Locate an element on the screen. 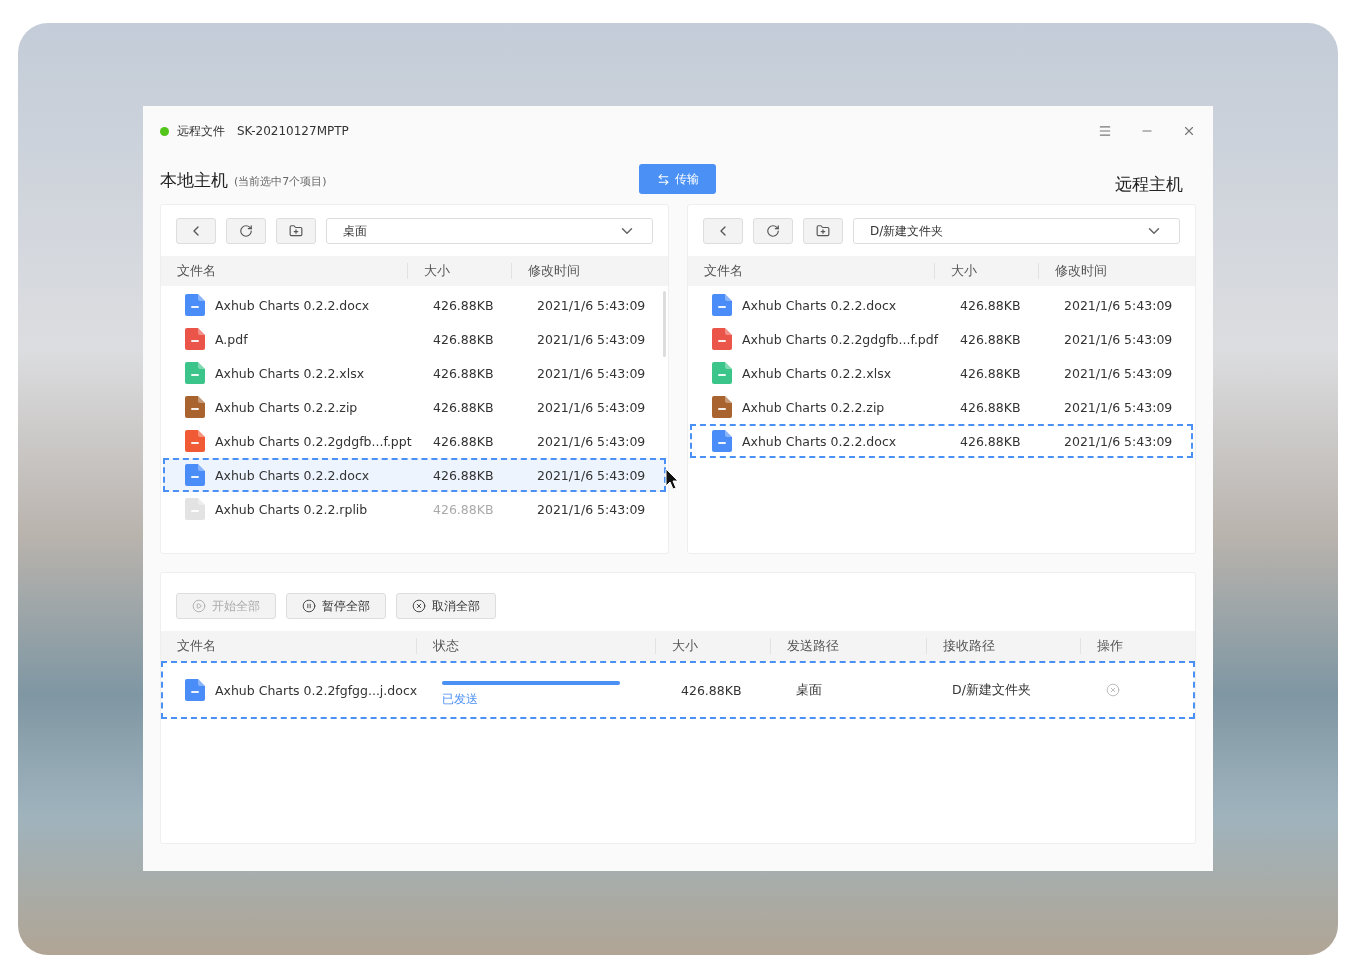  destination-path: D/新建文件夹 is located at coordinates (991, 690).